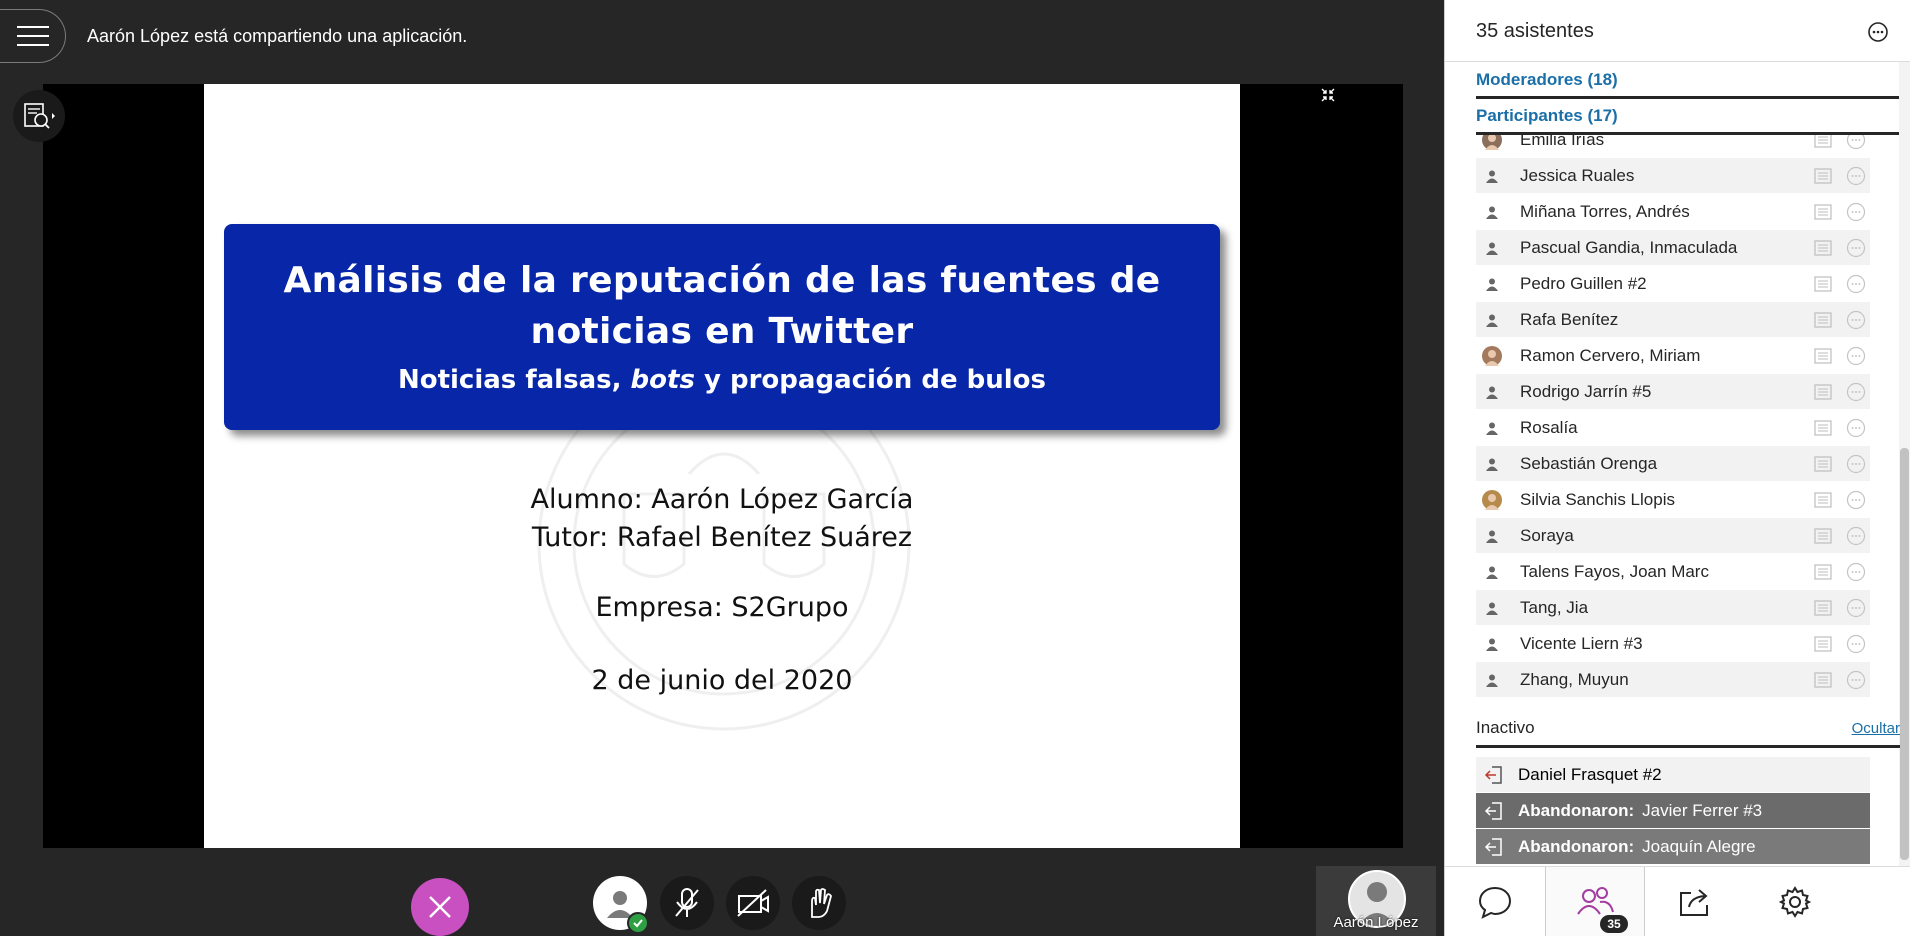 Image resolution: width=1910 pixels, height=936 pixels. Describe the element at coordinates (1673, 391) in the screenshot. I see `participant-row: Rodrigo Jarrín #5` at that location.